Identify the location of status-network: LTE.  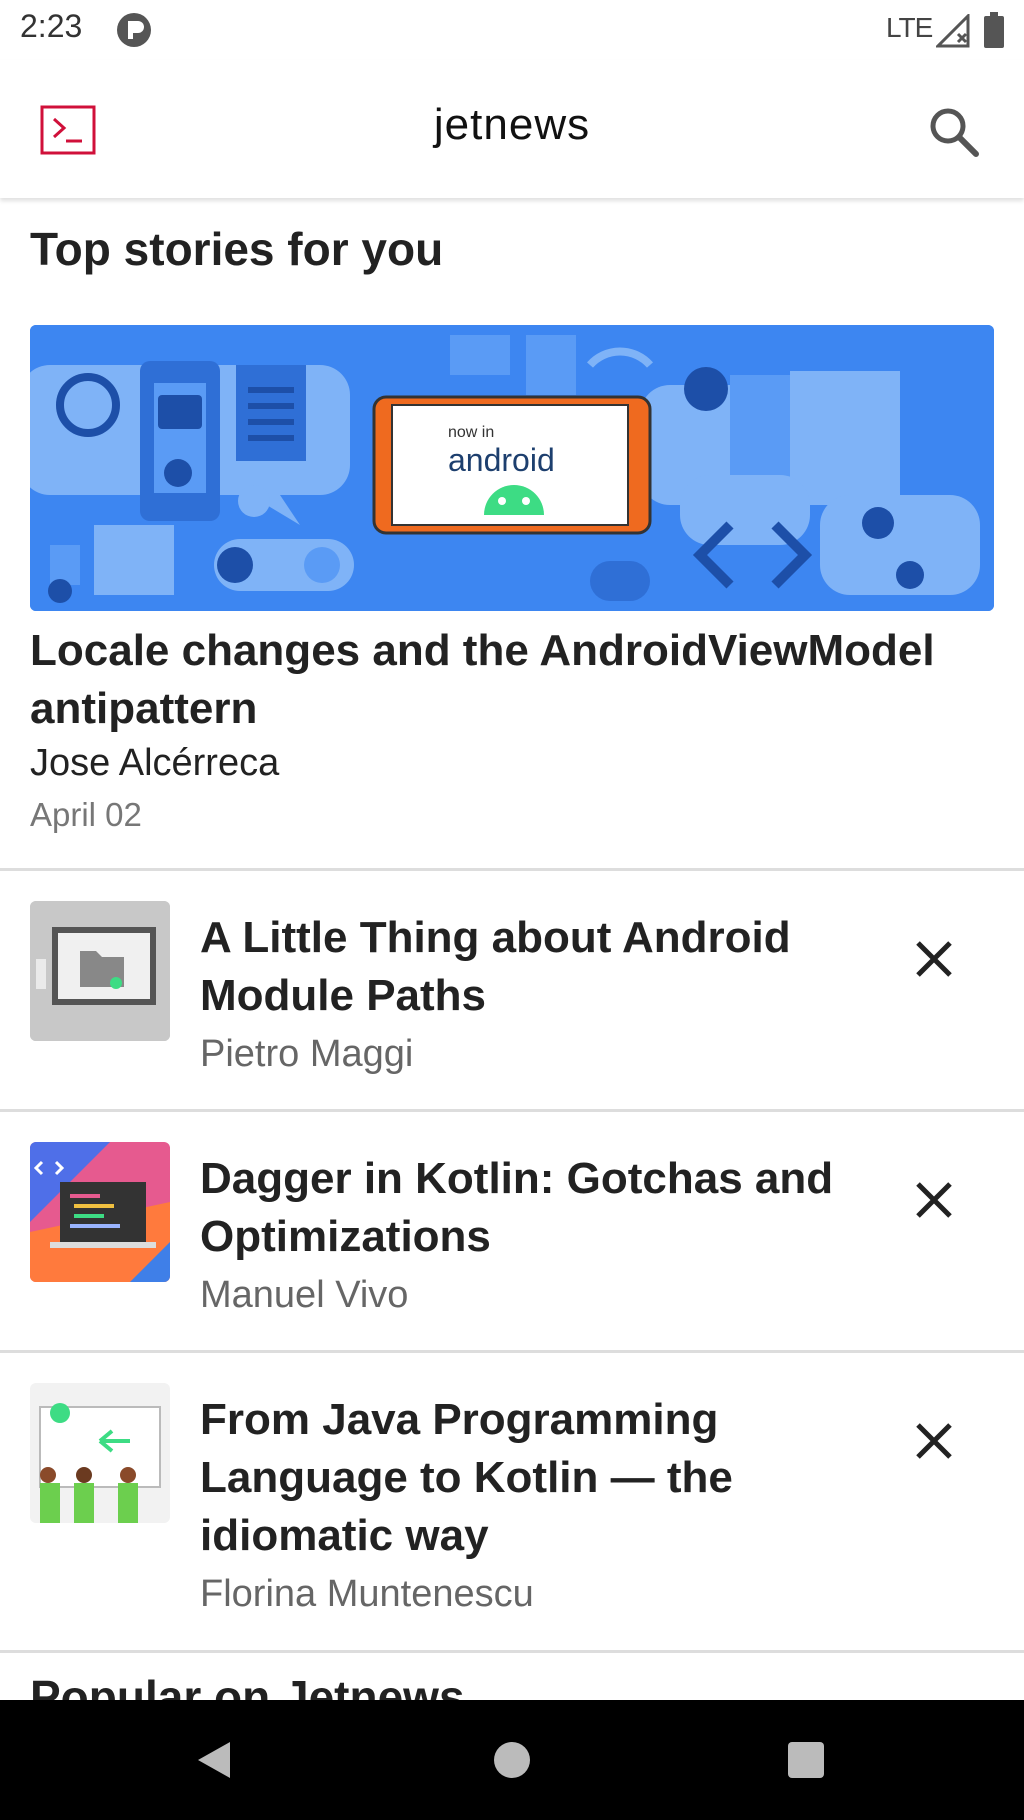
(909, 27).